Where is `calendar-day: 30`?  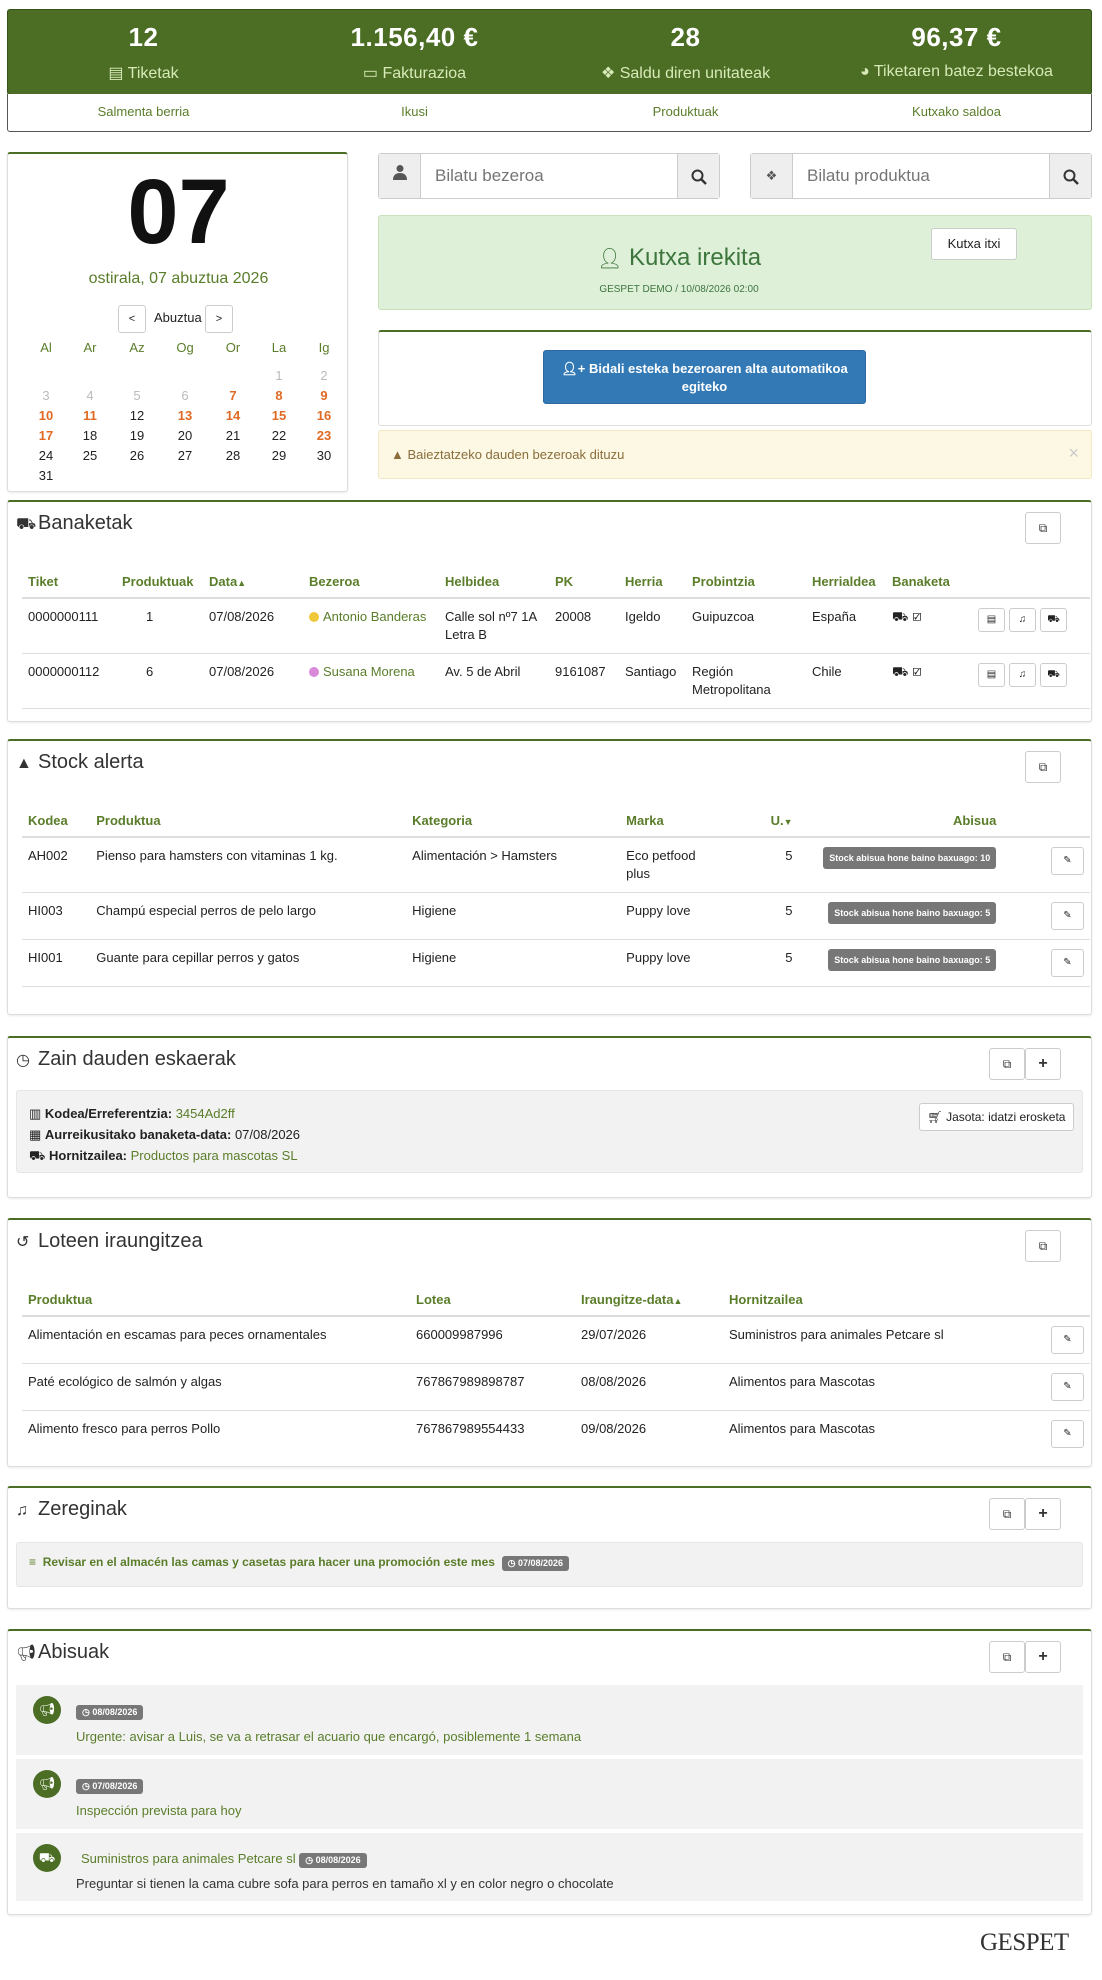
calendar-day: 30 is located at coordinates (324, 455).